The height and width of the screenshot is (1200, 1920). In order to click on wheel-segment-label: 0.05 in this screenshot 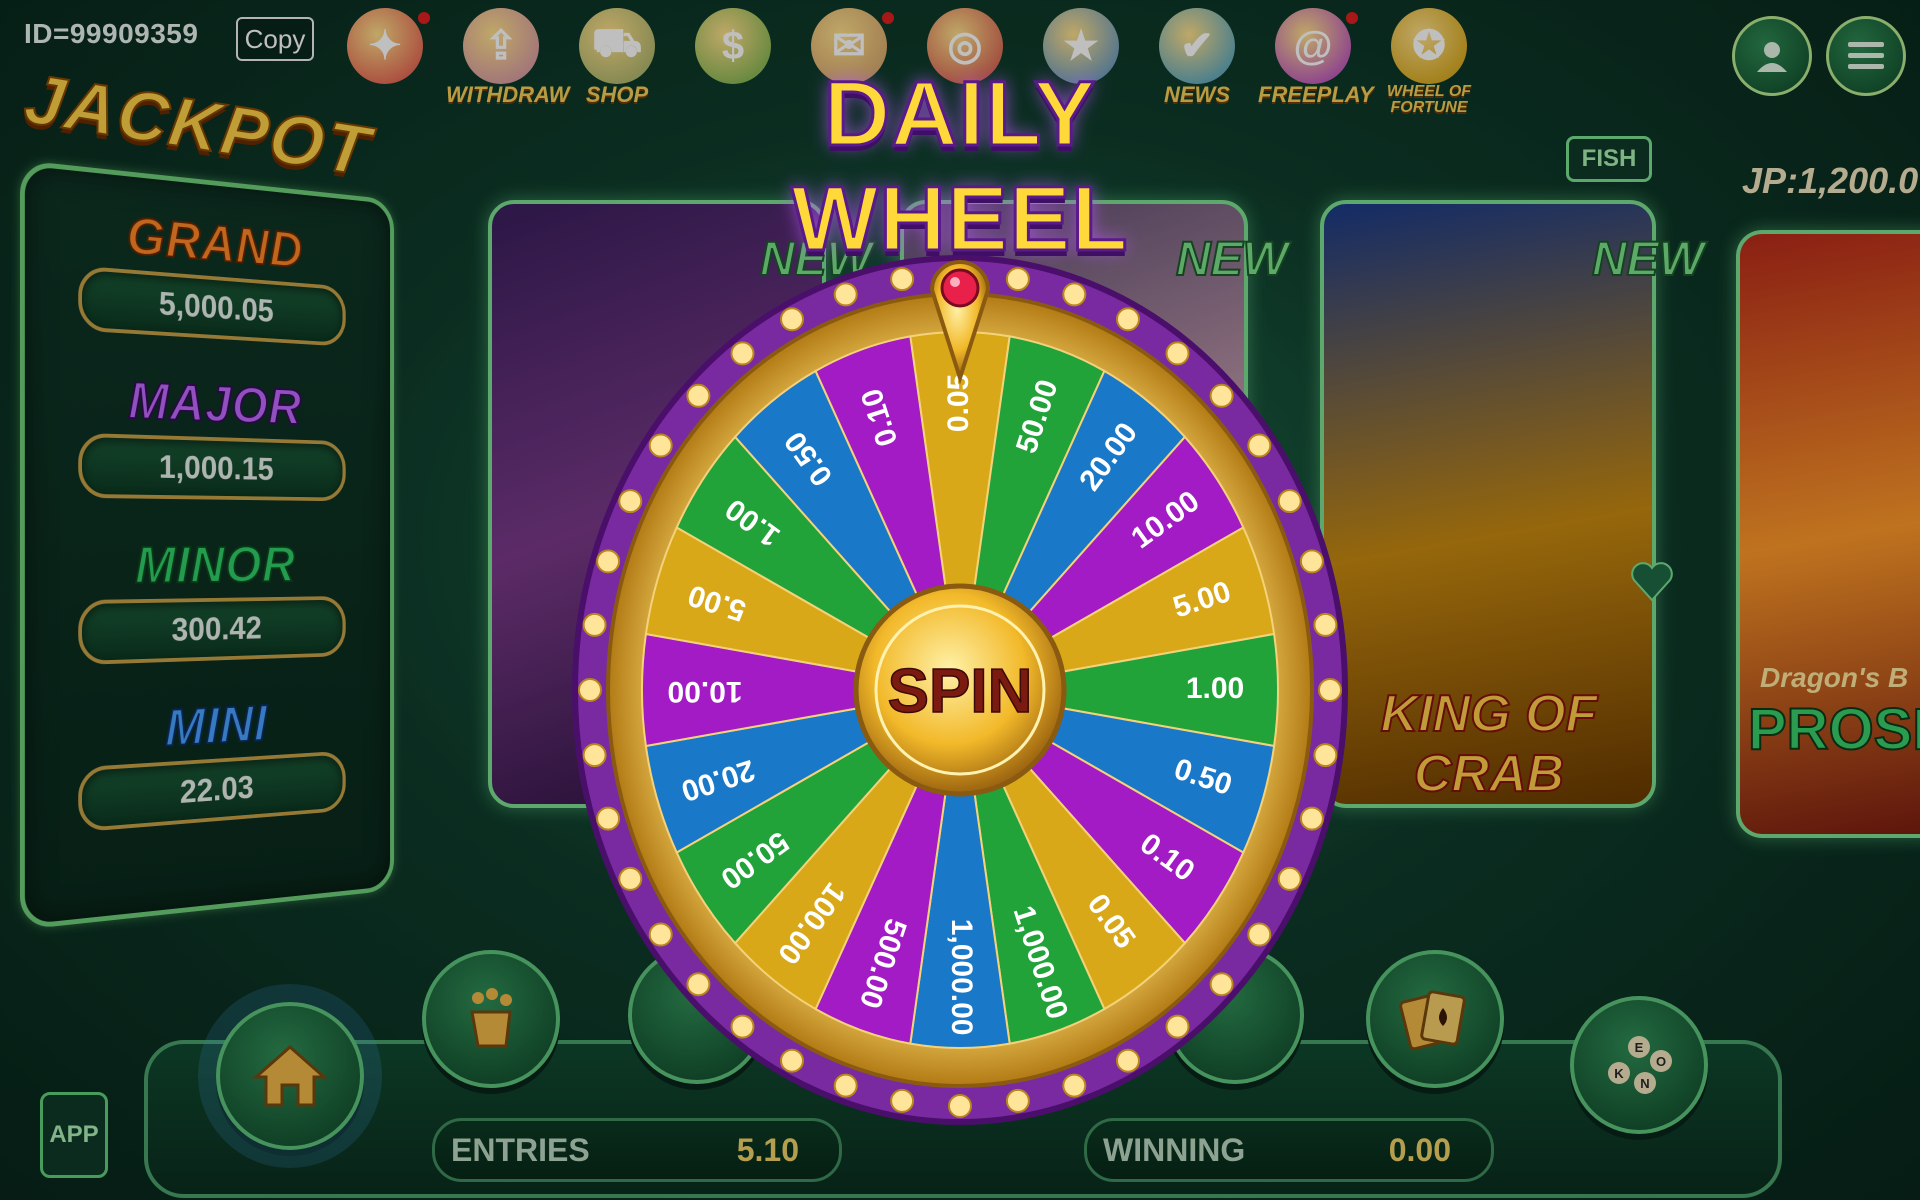, I will do `click(958, 403)`.